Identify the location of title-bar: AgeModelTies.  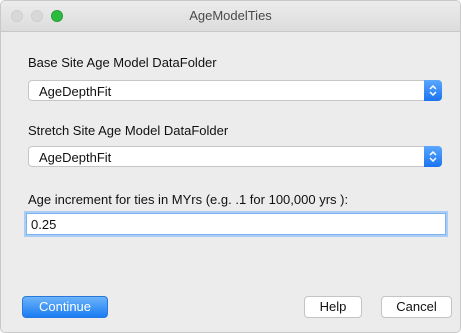
(230, 16).